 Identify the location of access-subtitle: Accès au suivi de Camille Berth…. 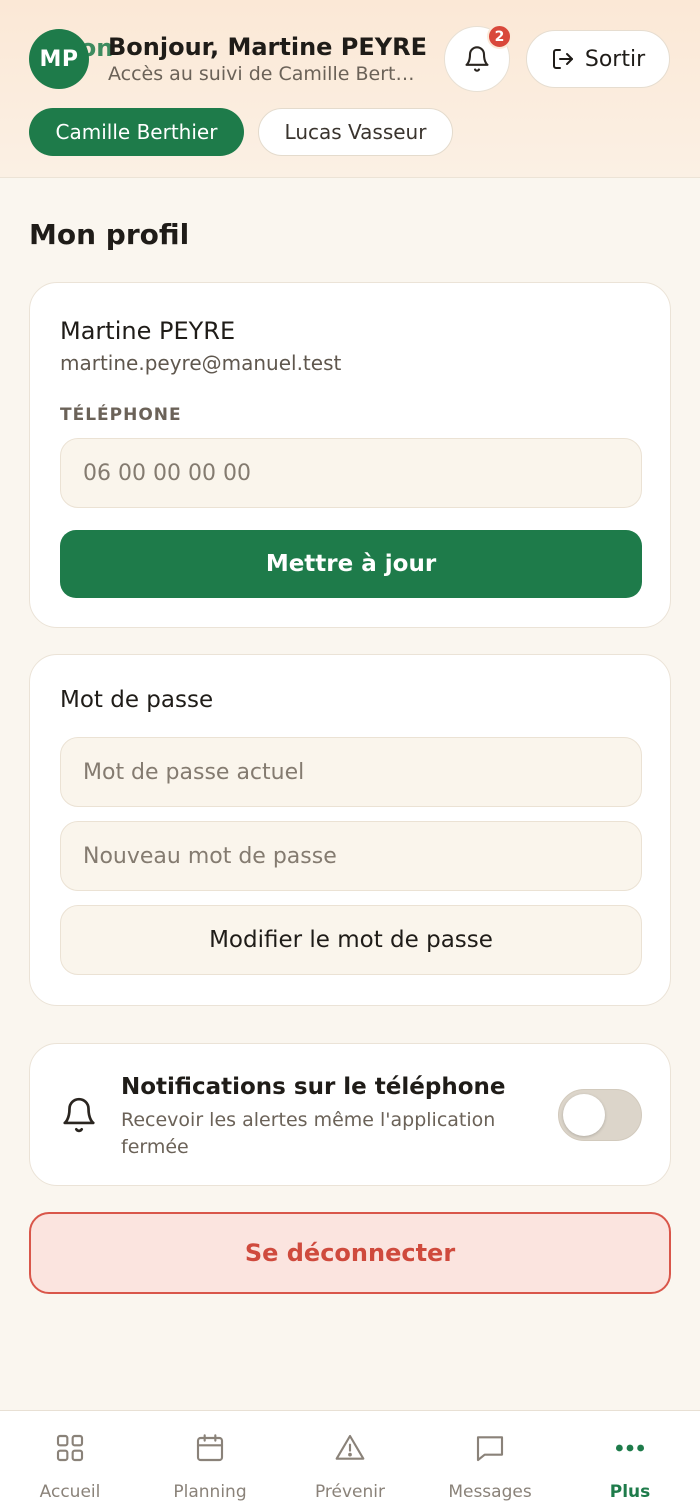
(267, 74).